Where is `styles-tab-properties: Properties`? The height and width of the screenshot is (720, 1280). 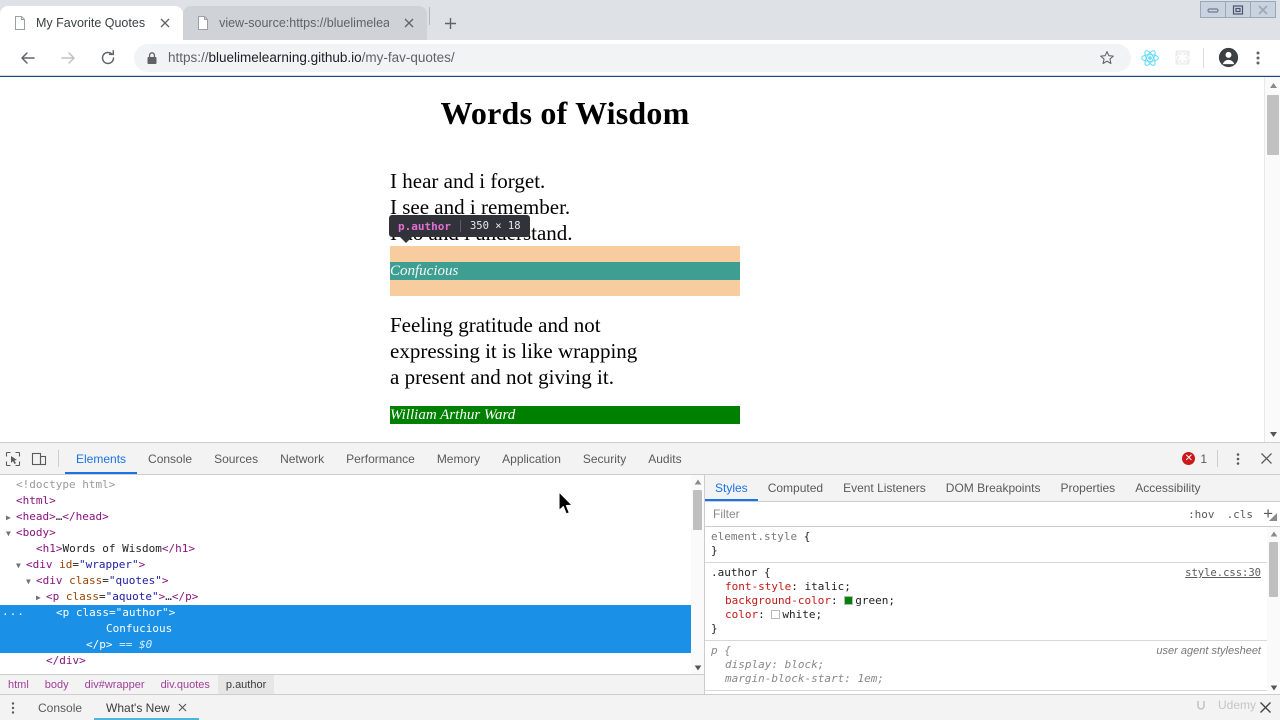
styles-tab-properties: Properties is located at coordinates (1087, 488).